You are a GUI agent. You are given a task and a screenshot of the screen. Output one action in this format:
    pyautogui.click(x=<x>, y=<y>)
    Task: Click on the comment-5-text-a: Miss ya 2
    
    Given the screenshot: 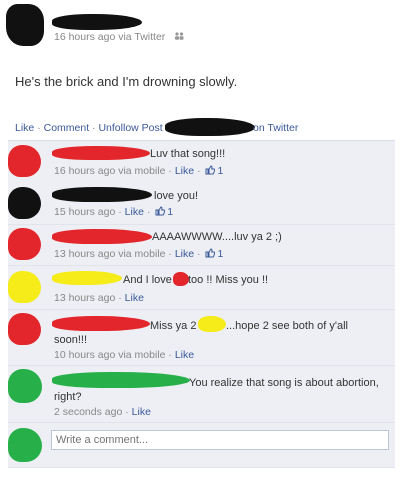 What is the action you would take?
    pyautogui.click(x=173, y=326)
    